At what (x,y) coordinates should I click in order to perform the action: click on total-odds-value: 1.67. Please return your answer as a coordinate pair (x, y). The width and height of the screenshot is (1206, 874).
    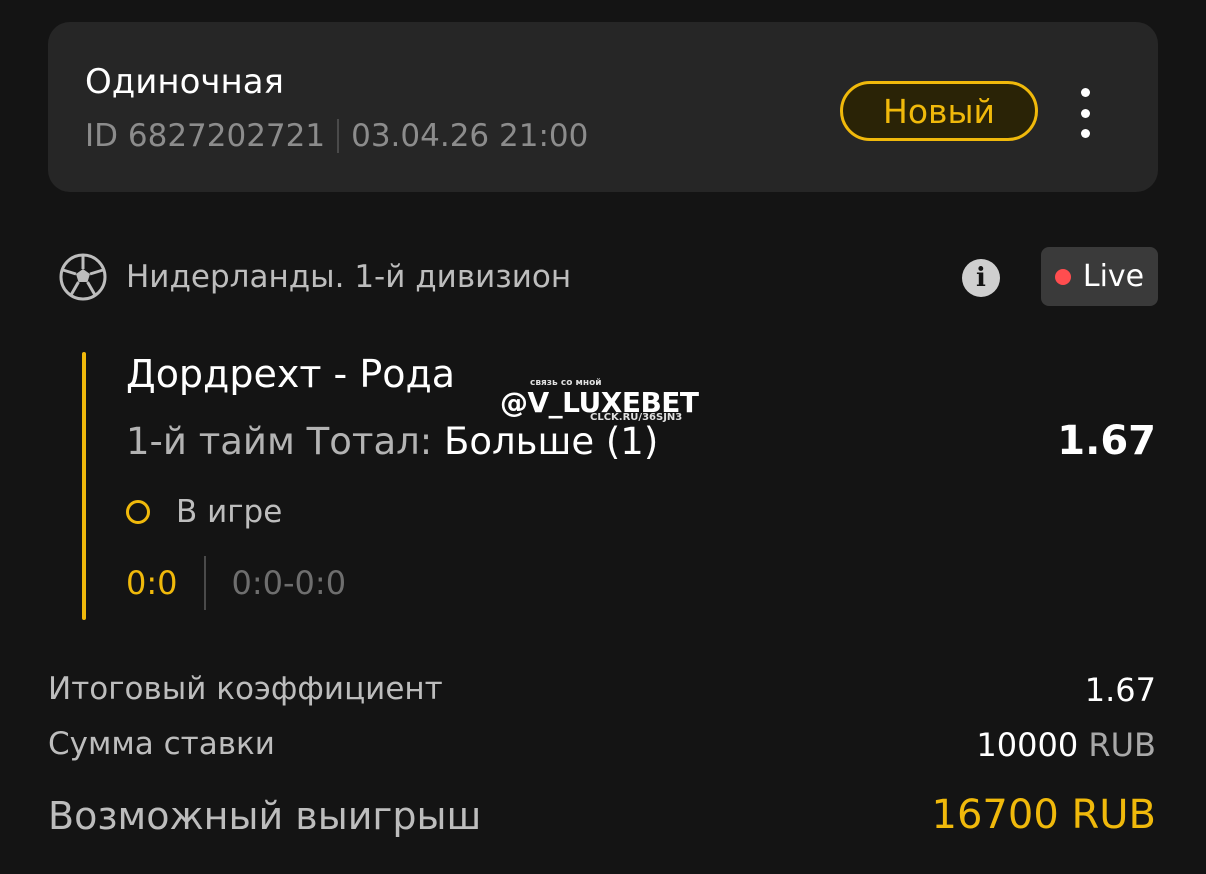
    Looking at the image, I should click on (1120, 690).